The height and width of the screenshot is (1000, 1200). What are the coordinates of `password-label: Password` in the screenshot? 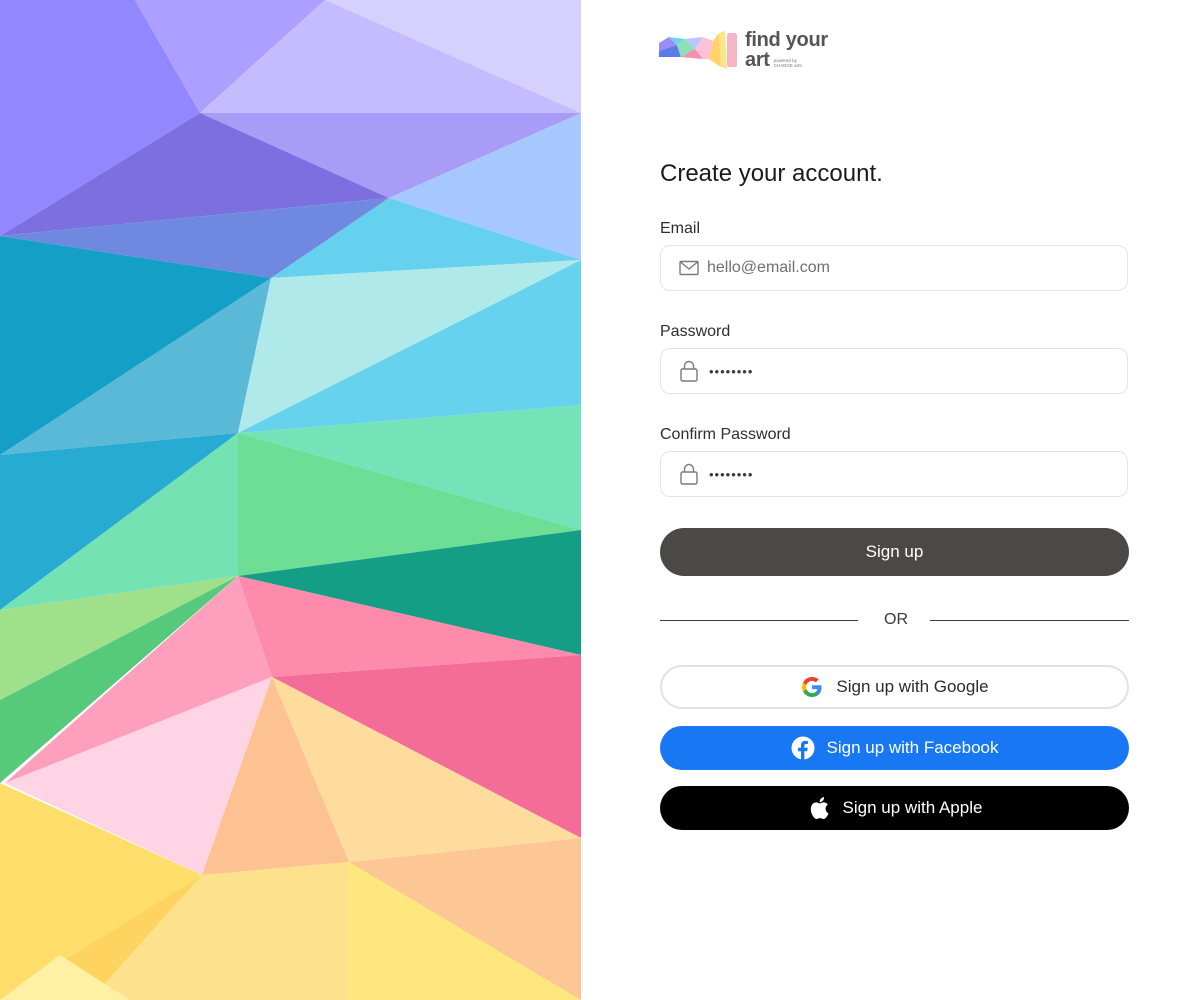 It's located at (695, 331).